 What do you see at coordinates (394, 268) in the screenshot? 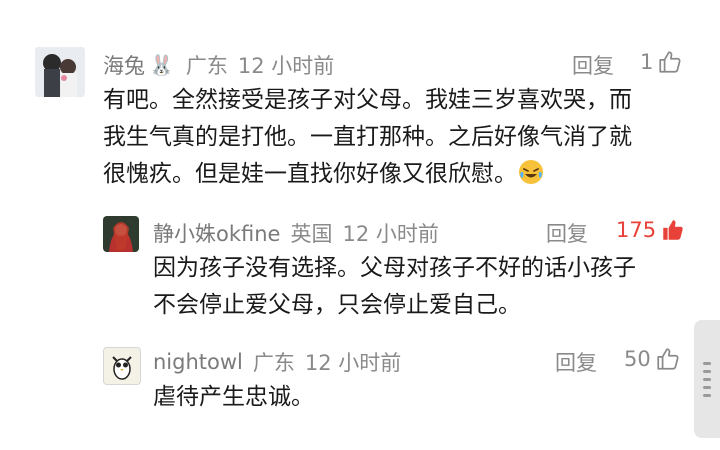
I see `comment-text-line: 因为孩子没有选择。父母对孩子不好的话小孩子` at bounding box center [394, 268].